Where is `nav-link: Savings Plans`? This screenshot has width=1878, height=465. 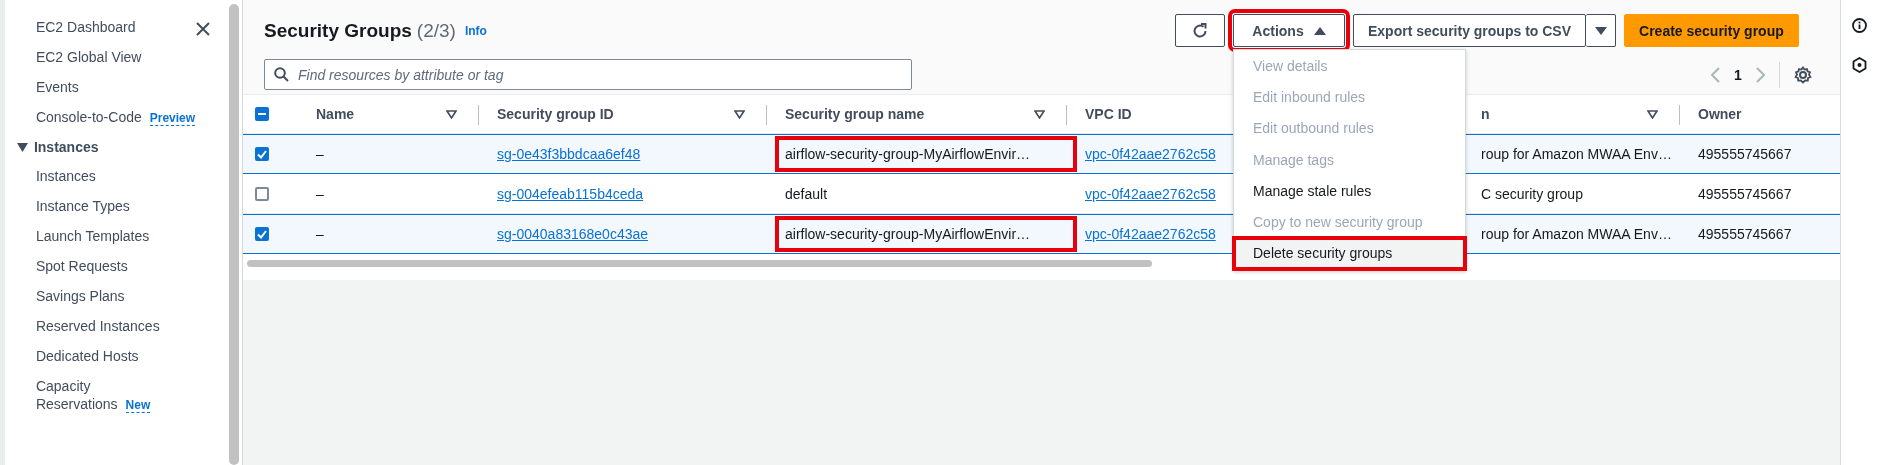 nav-link: Savings Plans is located at coordinates (120, 296).